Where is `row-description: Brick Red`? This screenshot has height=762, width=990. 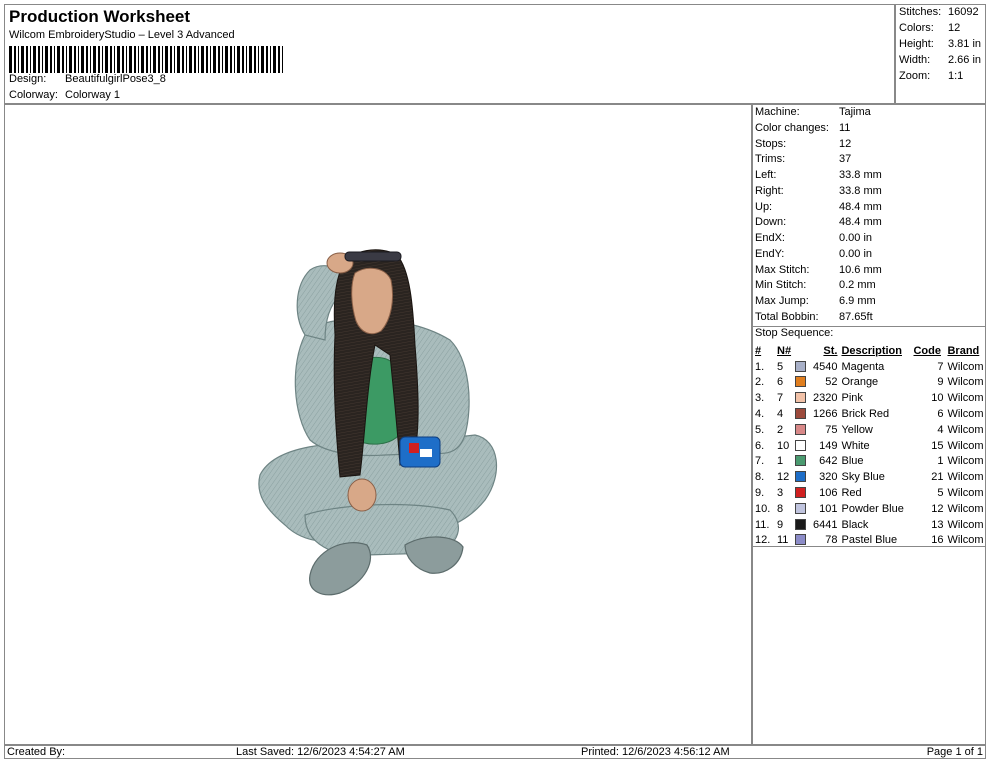 row-description: Brick Red is located at coordinates (865, 414).